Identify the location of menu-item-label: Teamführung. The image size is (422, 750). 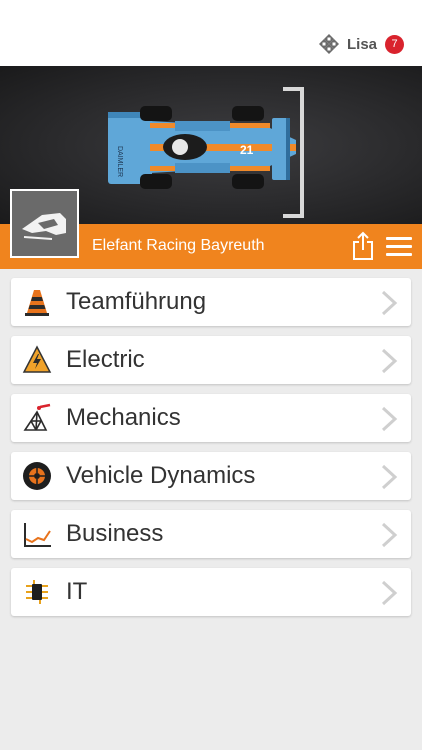
(136, 301).